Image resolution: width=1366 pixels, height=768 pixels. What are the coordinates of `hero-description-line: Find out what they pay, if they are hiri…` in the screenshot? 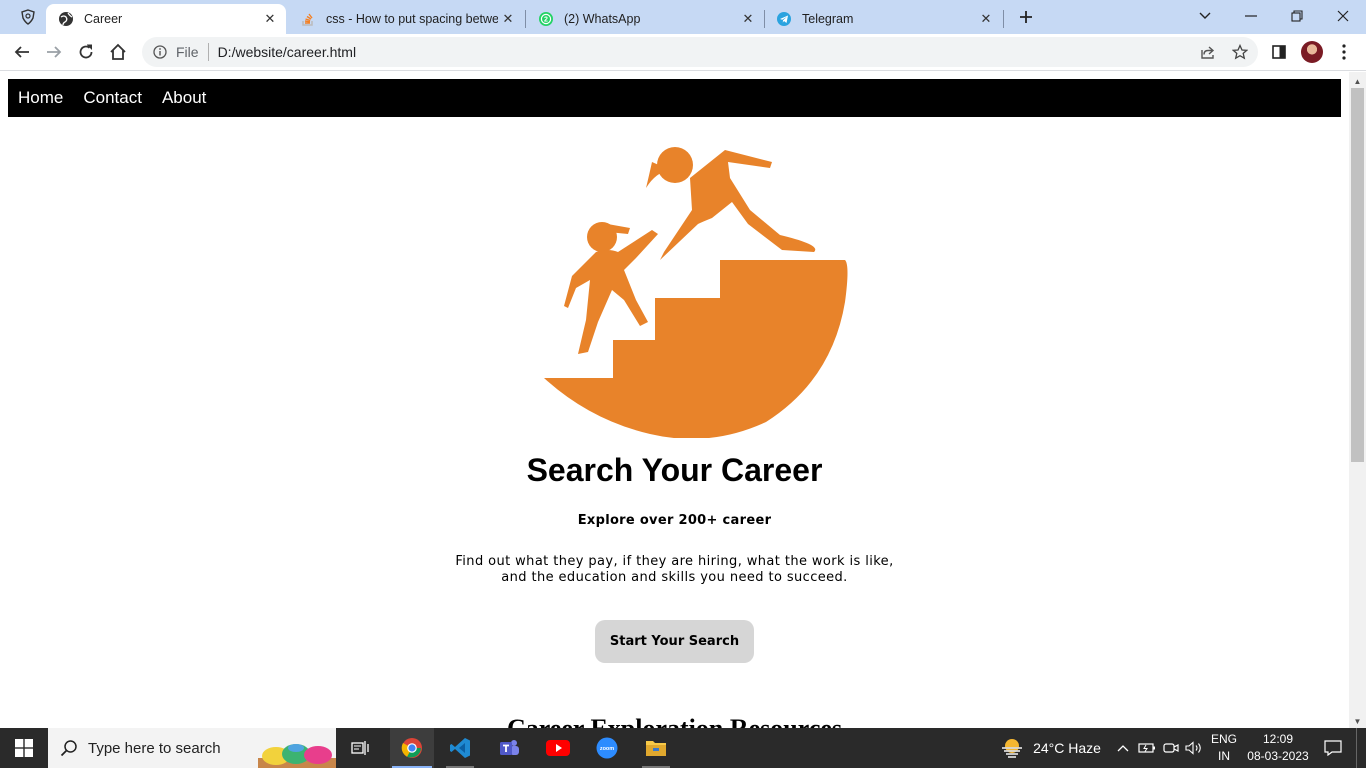 It's located at (674, 561).